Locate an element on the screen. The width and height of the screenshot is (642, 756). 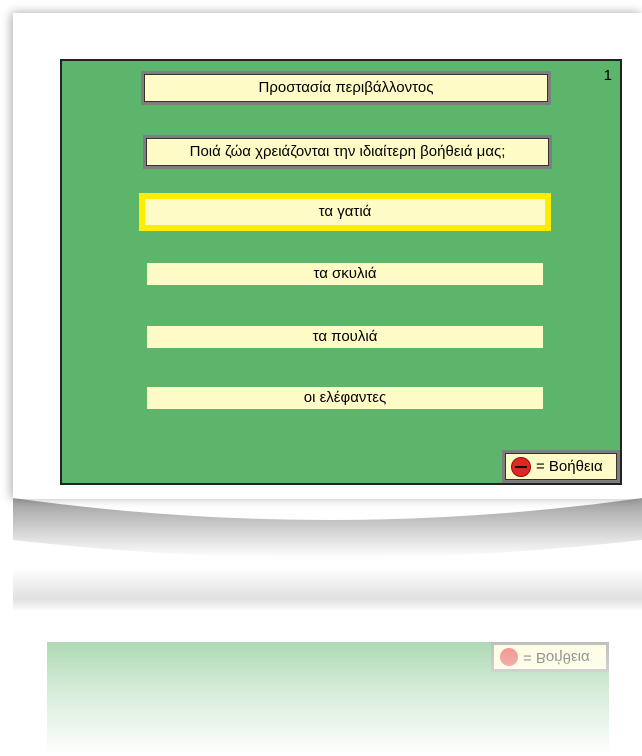
reflection-edge is located at coordinates (327, 590).